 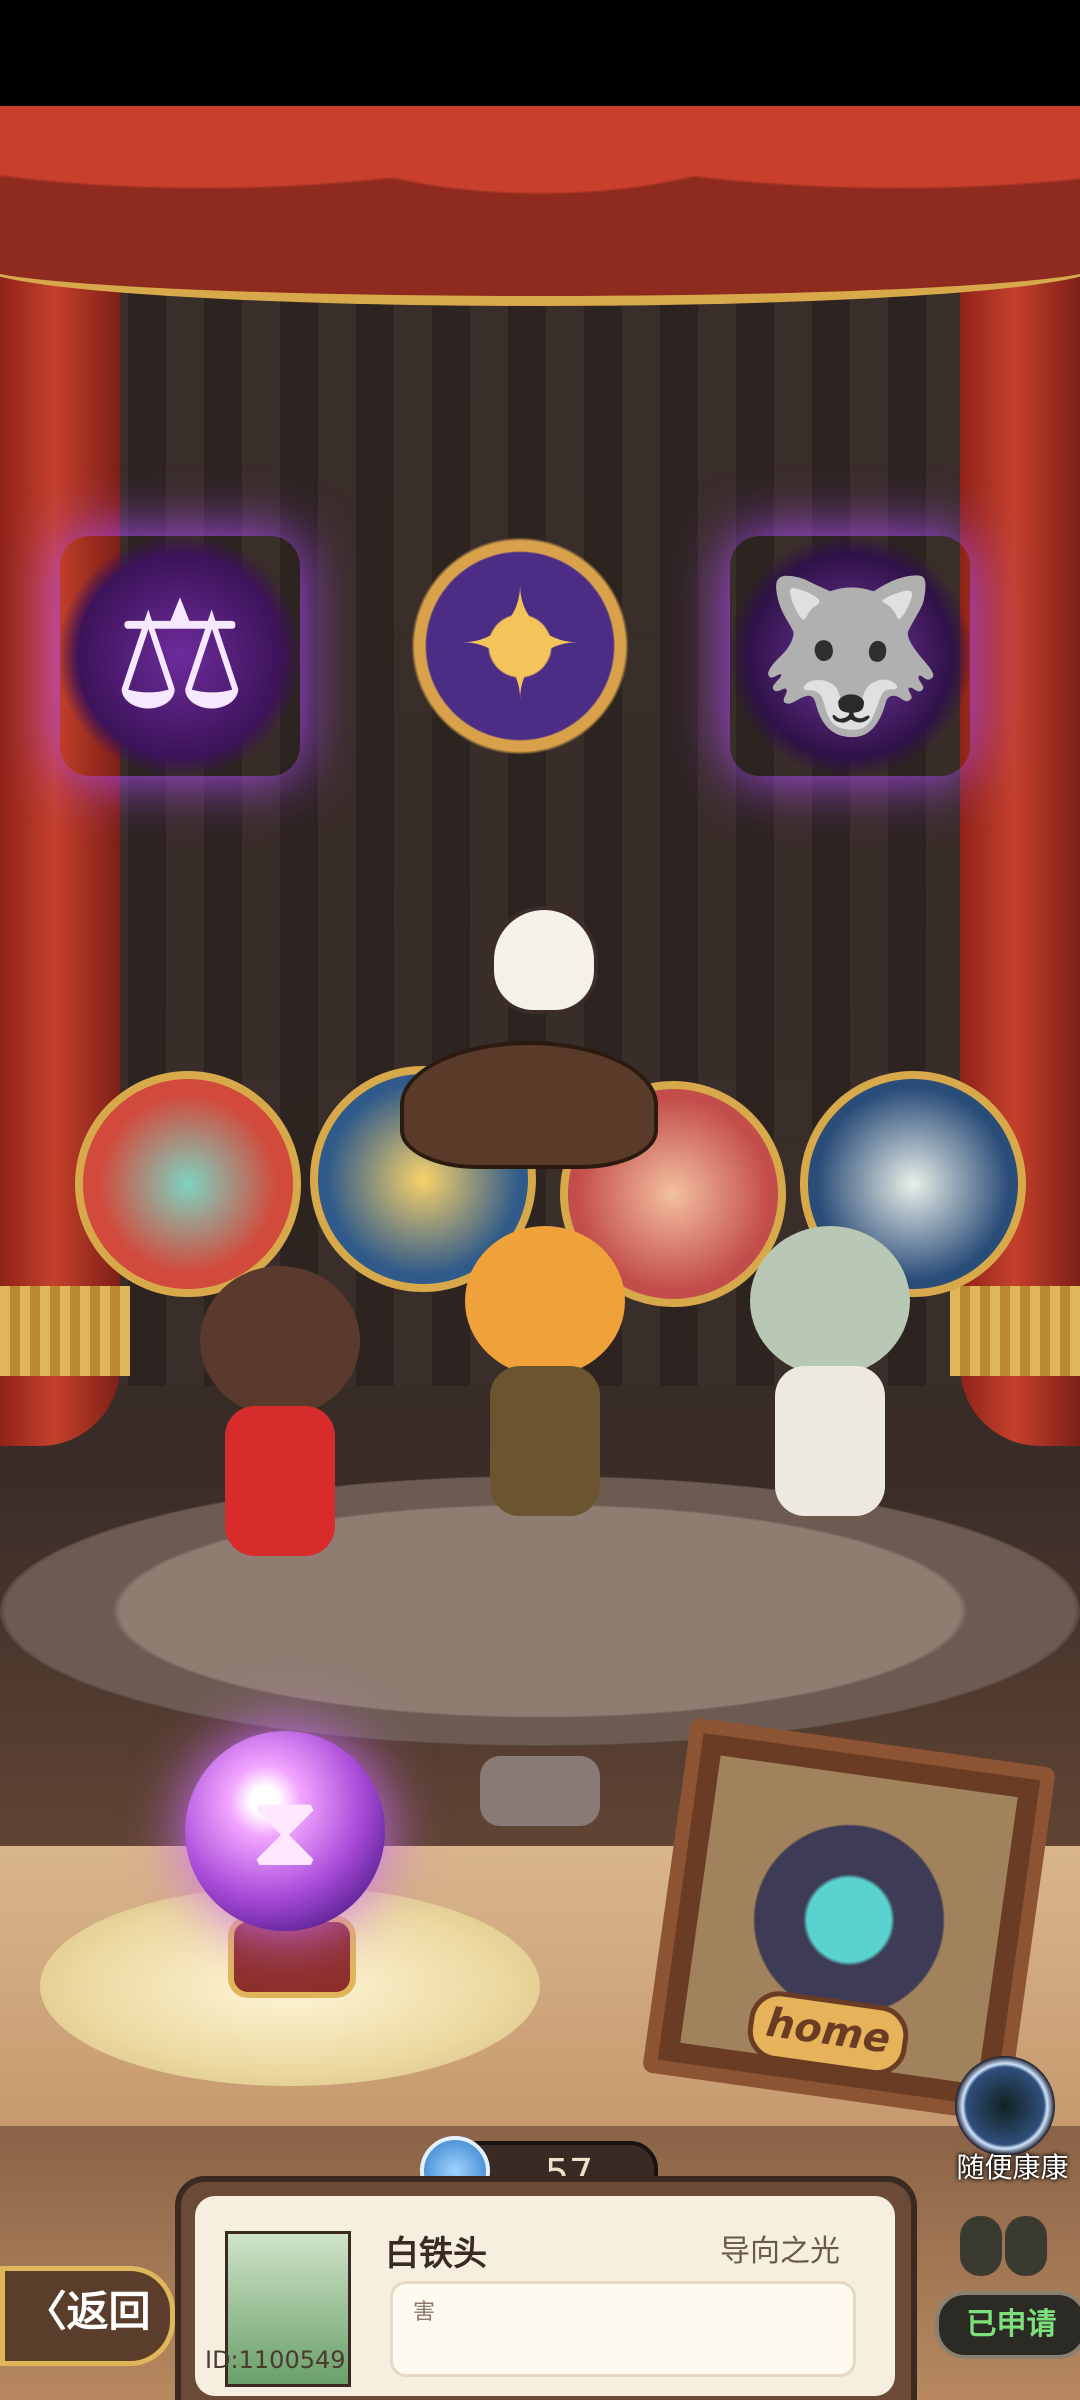 I want to click on status-bar, so click(x=540, y=53).